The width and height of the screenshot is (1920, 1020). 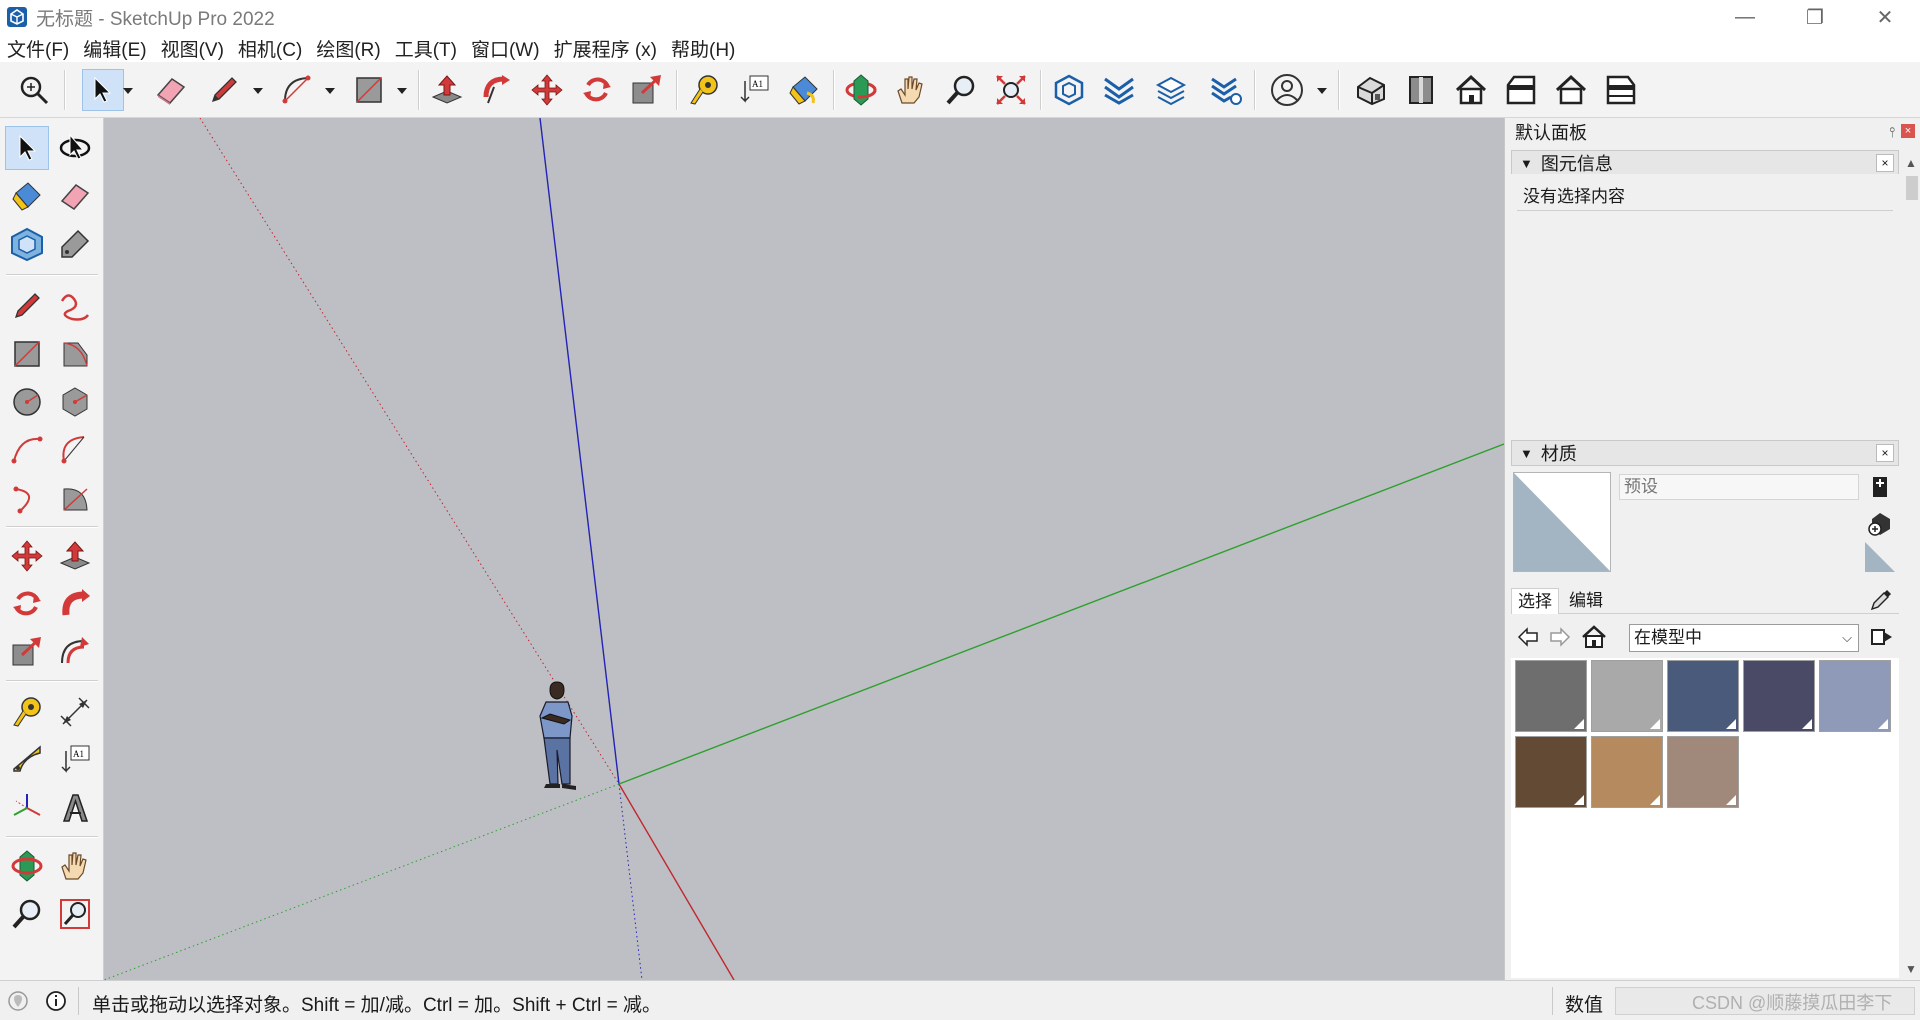 What do you see at coordinates (1521, 90) in the screenshot?
I see `right-view-button` at bounding box center [1521, 90].